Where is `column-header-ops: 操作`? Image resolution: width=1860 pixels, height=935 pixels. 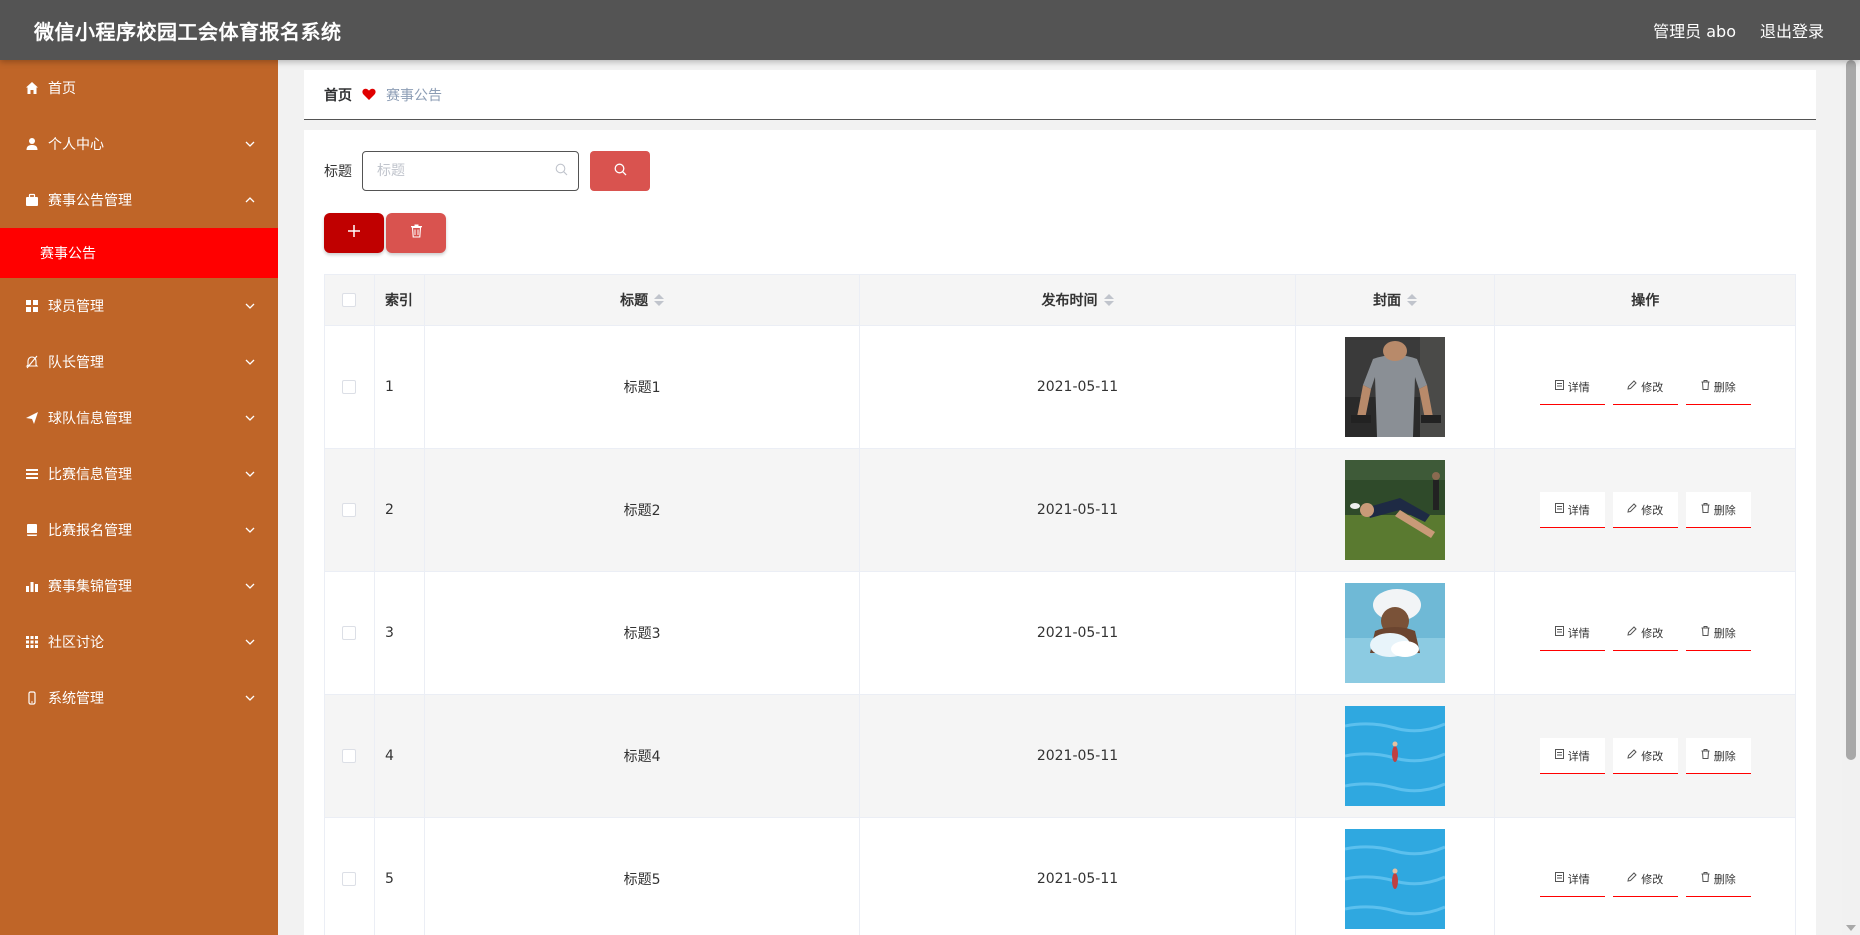 column-header-ops: 操作 is located at coordinates (1645, 301).